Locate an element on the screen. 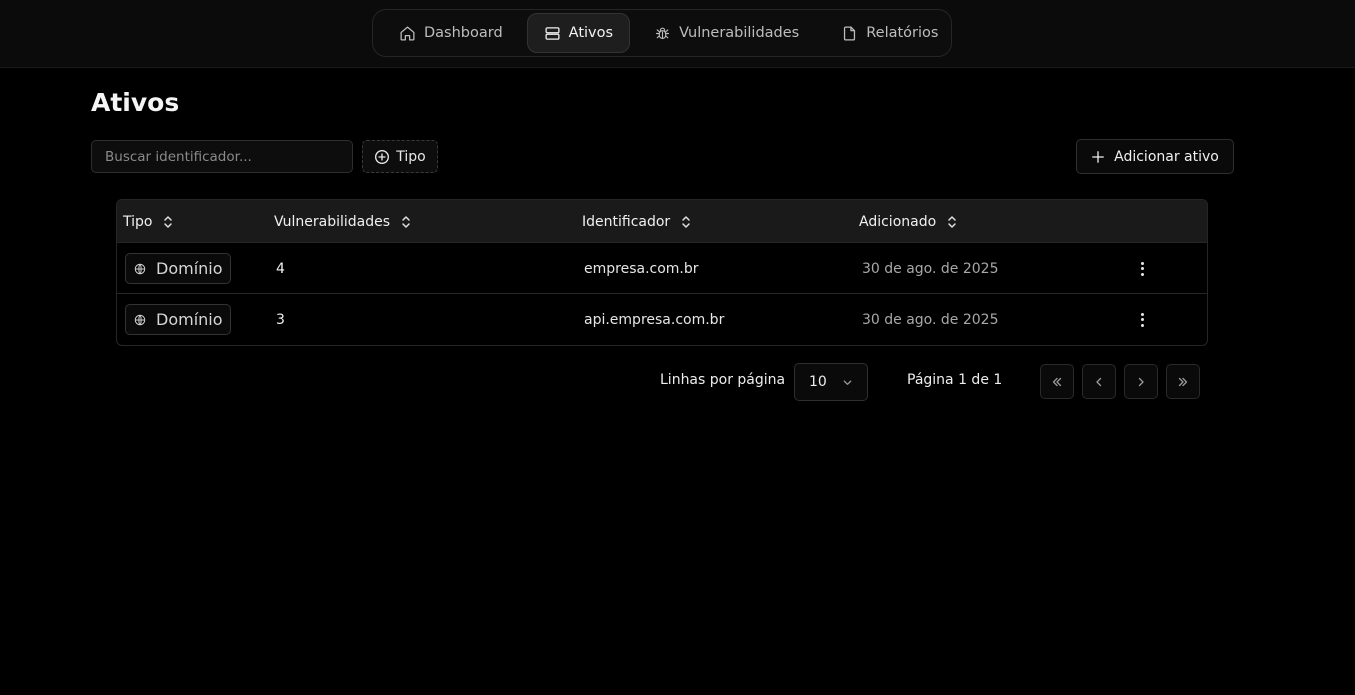 The image size is (1355, 695). cell-identificador: empresa.com.br is located at coordinates (641, 268).